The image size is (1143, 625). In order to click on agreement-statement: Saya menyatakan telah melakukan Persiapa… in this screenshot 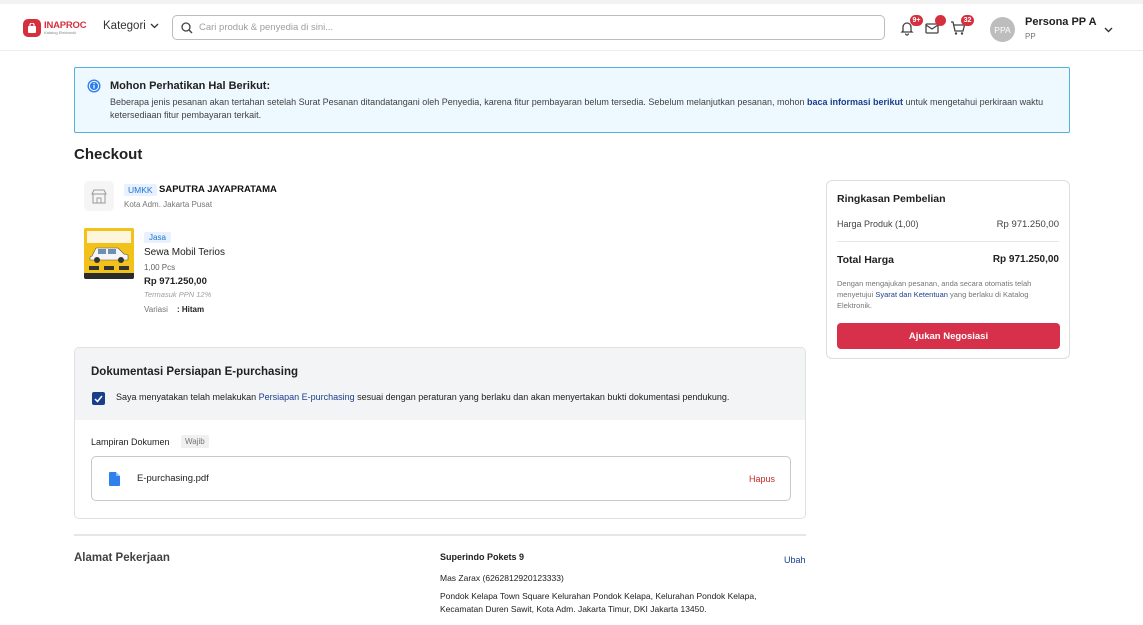, I will do `click(422, 397)`.